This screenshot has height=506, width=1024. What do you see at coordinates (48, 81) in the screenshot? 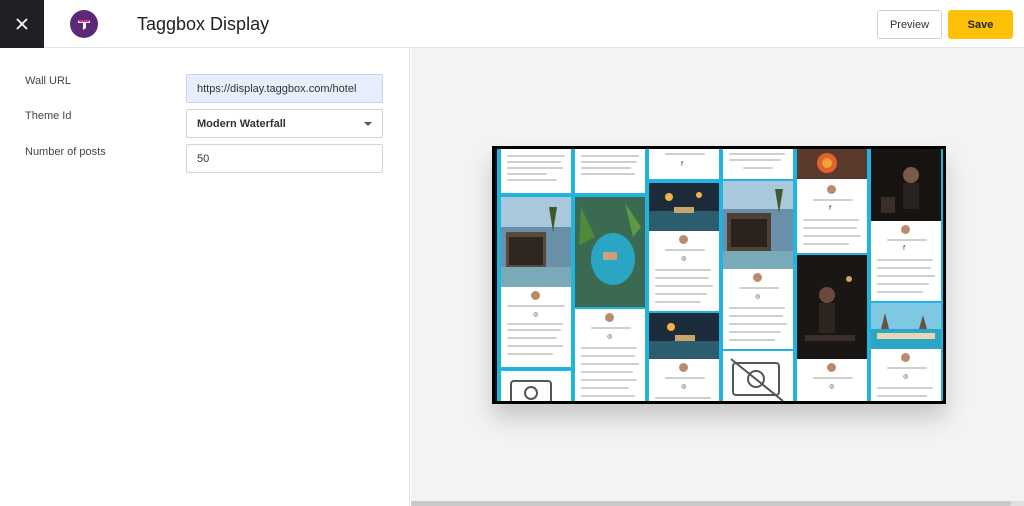
I see `wall-url-label: Wall URL` at bounding box center [48, 81].